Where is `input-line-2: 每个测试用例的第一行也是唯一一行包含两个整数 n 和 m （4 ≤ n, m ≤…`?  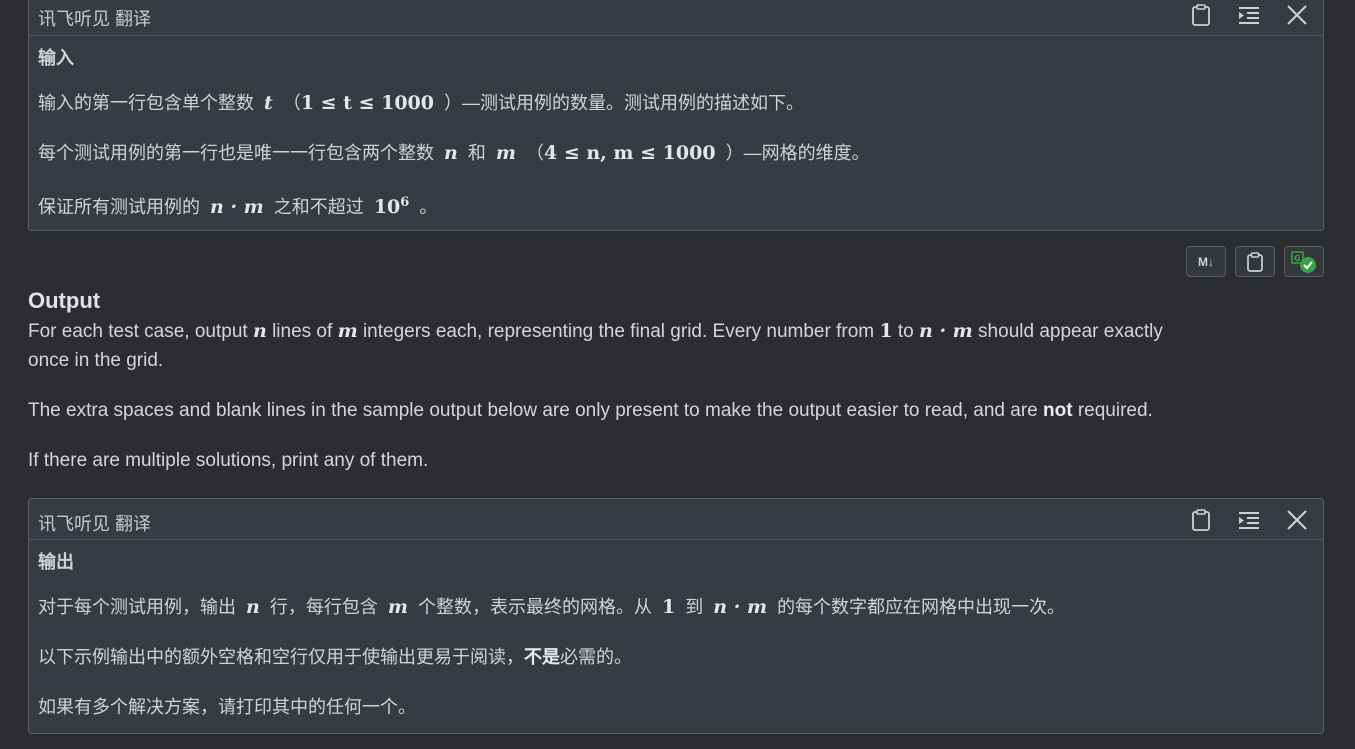
input-line-2: 每个测试用例的第一行也是唯一一行包含两个整数 n 和 m （4 ≤ n, m ≤… is located at coordinates (676, 153).